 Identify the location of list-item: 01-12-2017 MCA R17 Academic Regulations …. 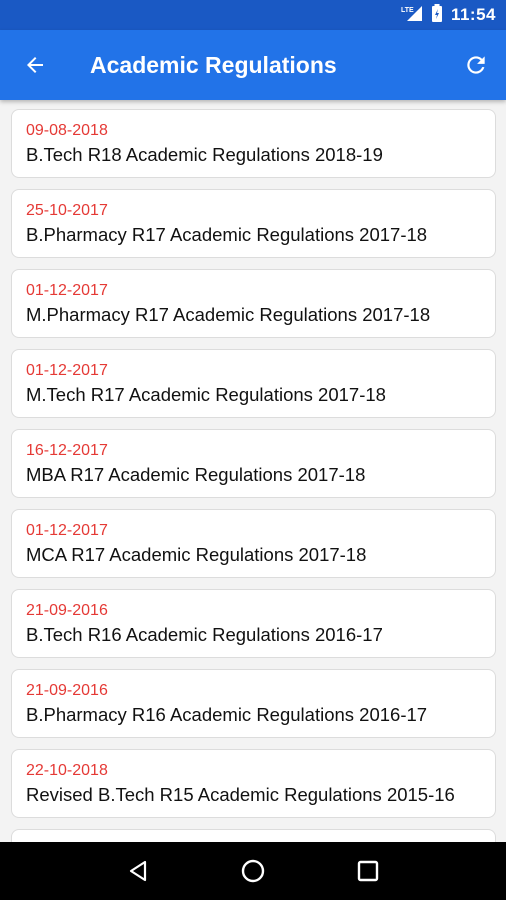
(253, 543).